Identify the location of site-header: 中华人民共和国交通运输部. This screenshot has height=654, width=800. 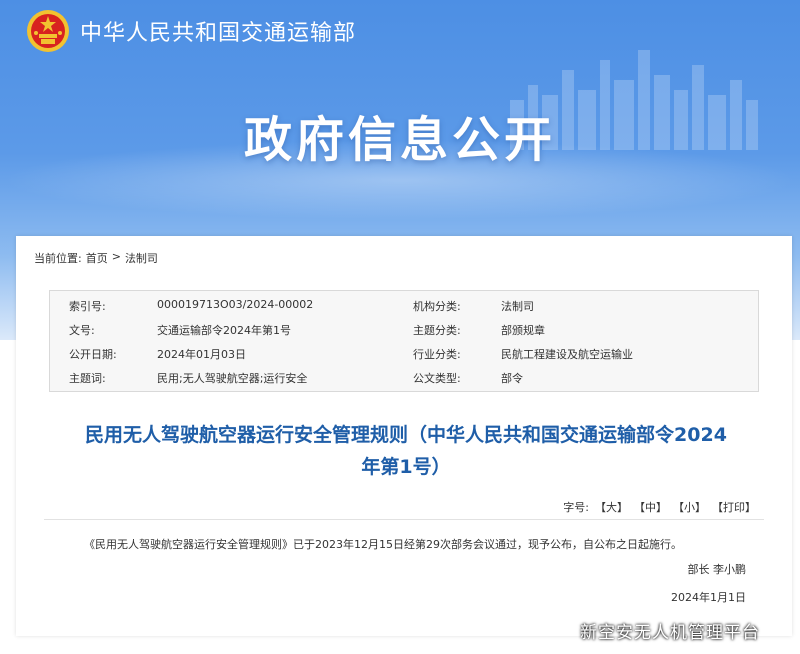
(191, 31).